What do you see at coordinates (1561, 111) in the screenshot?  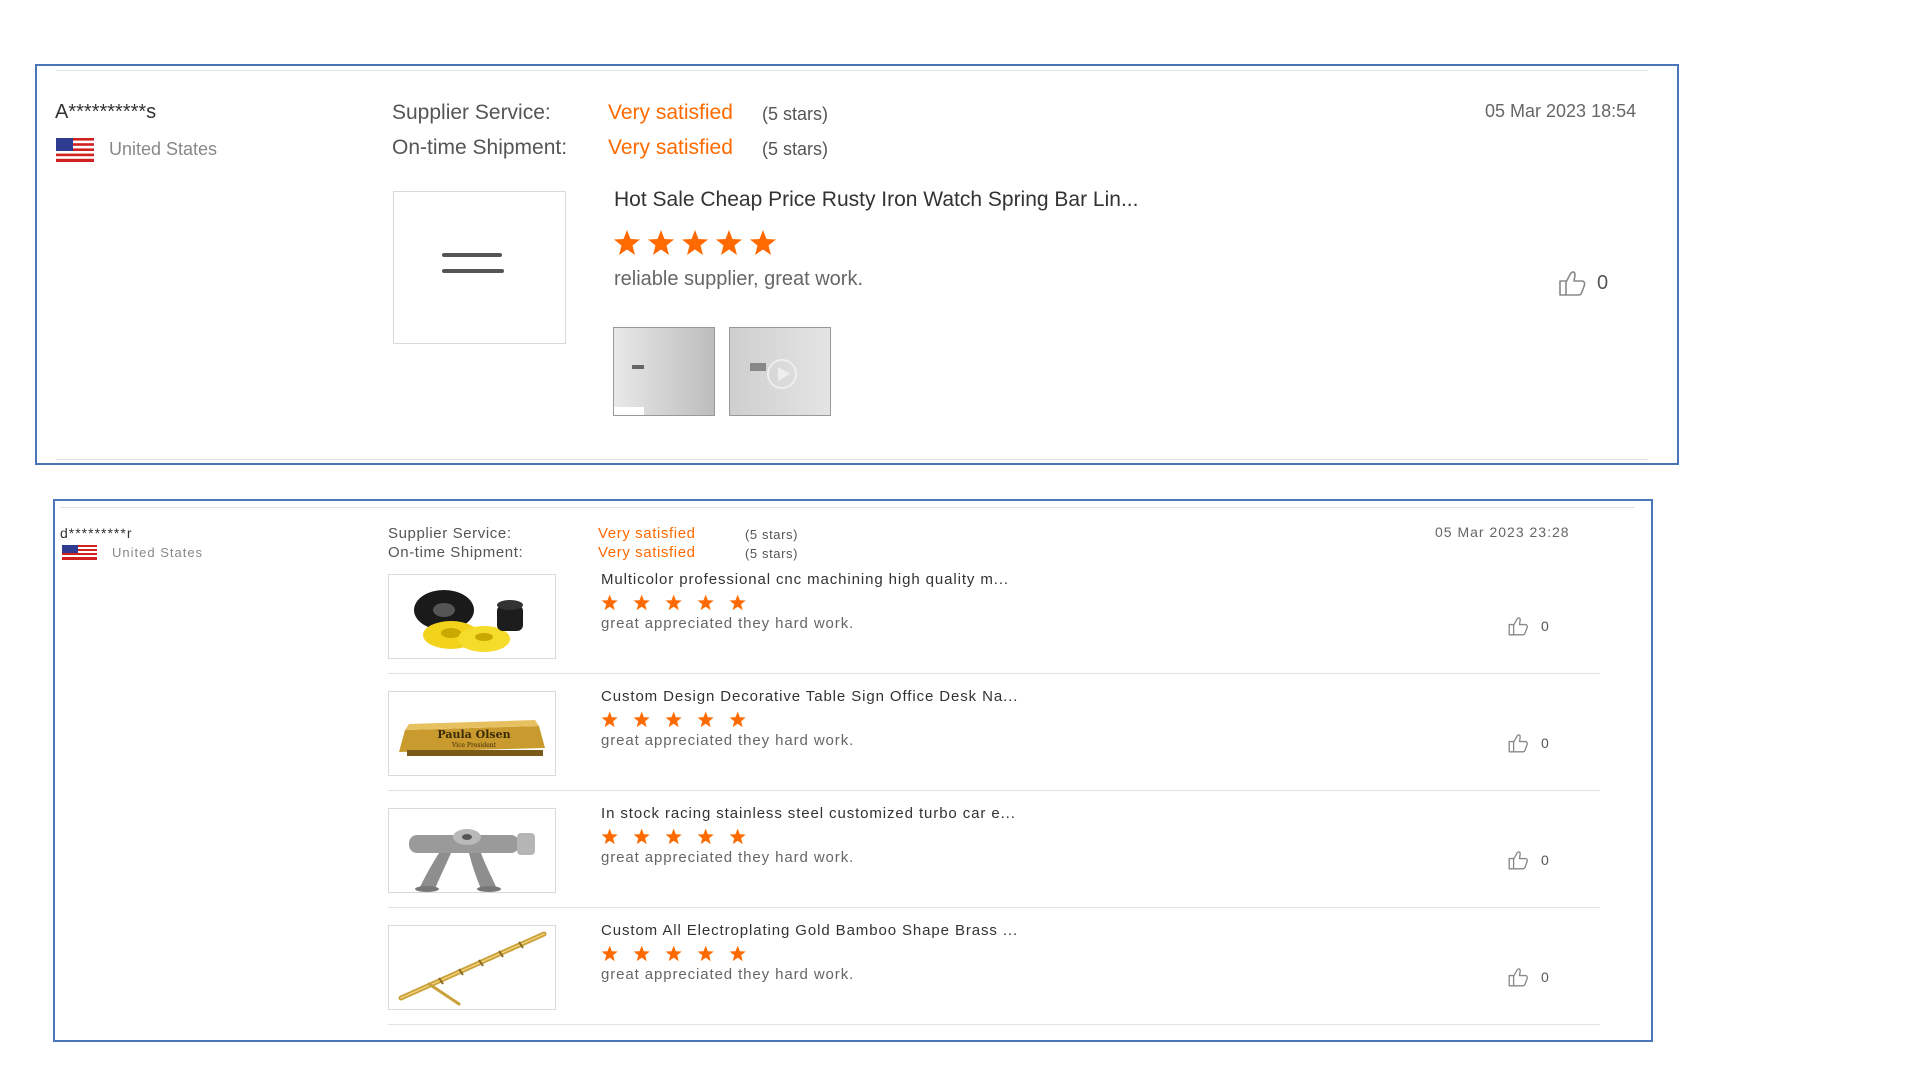 I see `review-date: 05 Mar 2023 18:54` at bounding box center [1561, 111].